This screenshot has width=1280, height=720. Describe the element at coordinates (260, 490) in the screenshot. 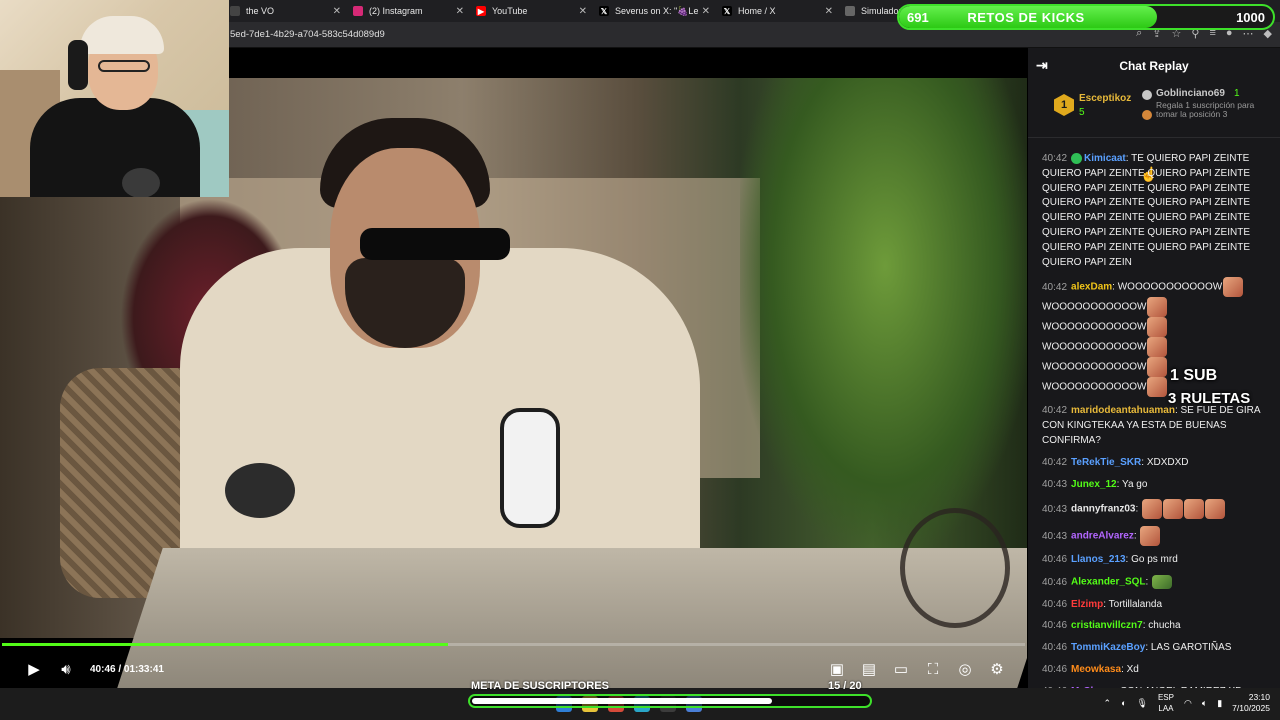

I see `scene-jacket-patch` at that location.